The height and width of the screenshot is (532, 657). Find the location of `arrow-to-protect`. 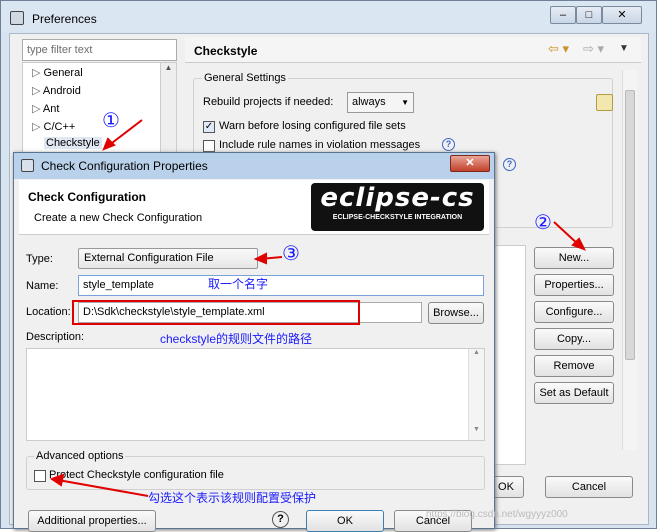

arrow-to-protect is located at coordinates (103, 488).